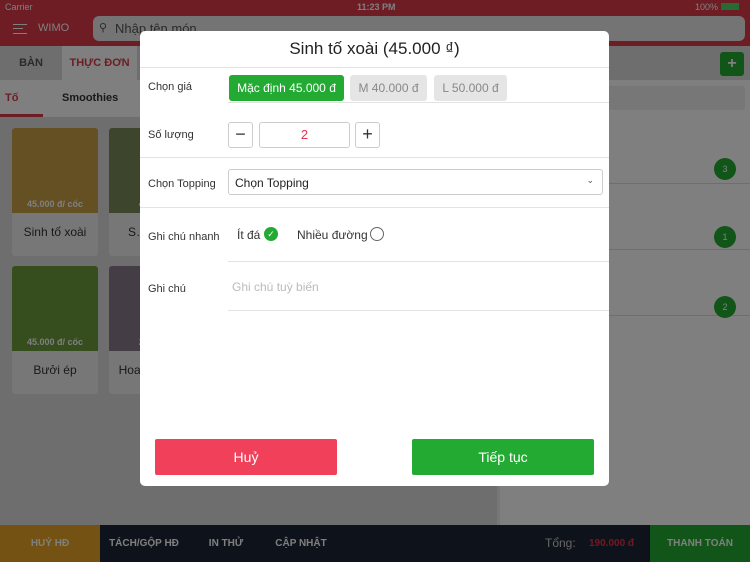 The width and height of the screenshot is (750, 562). Describe the element at coordinates (470, 88) in the screenshot. I see `price-option-l: L 50.000 đ` at that location.